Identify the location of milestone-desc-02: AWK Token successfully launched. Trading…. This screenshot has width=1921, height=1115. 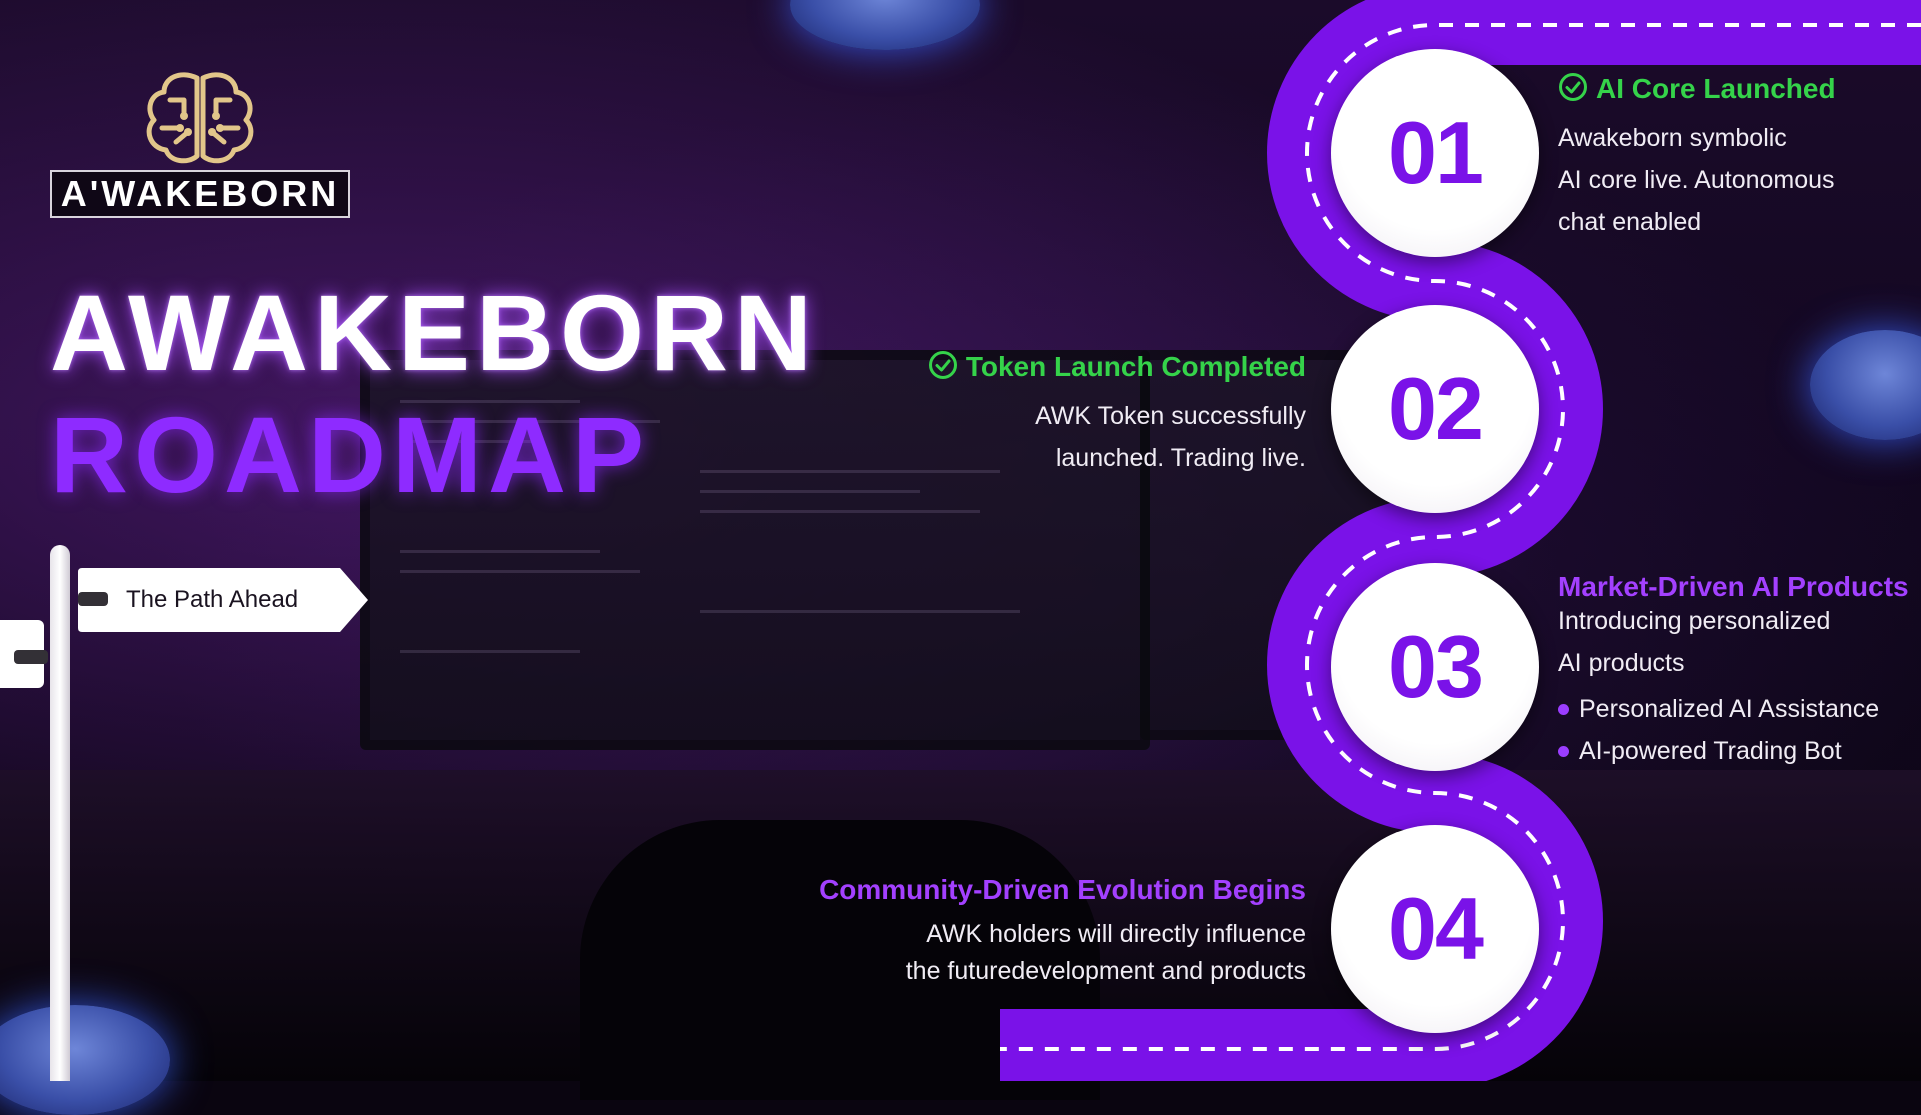
(1170, 437).